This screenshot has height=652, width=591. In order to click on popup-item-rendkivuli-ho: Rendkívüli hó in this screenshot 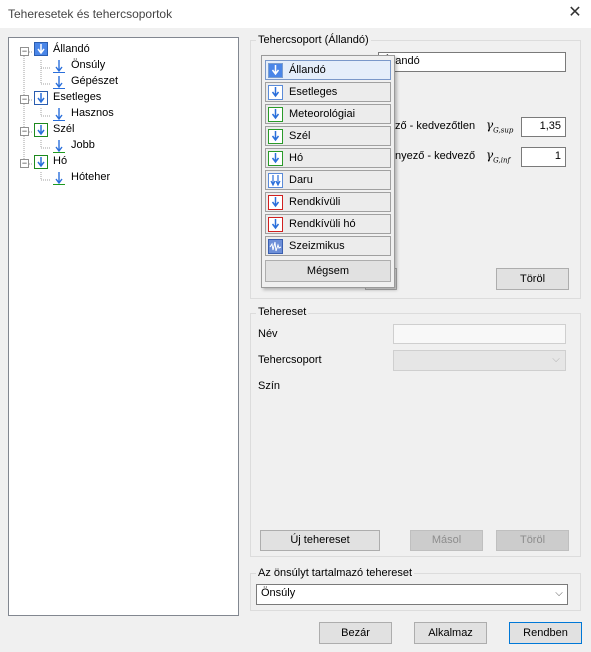, I will do `click(328, 224)`.